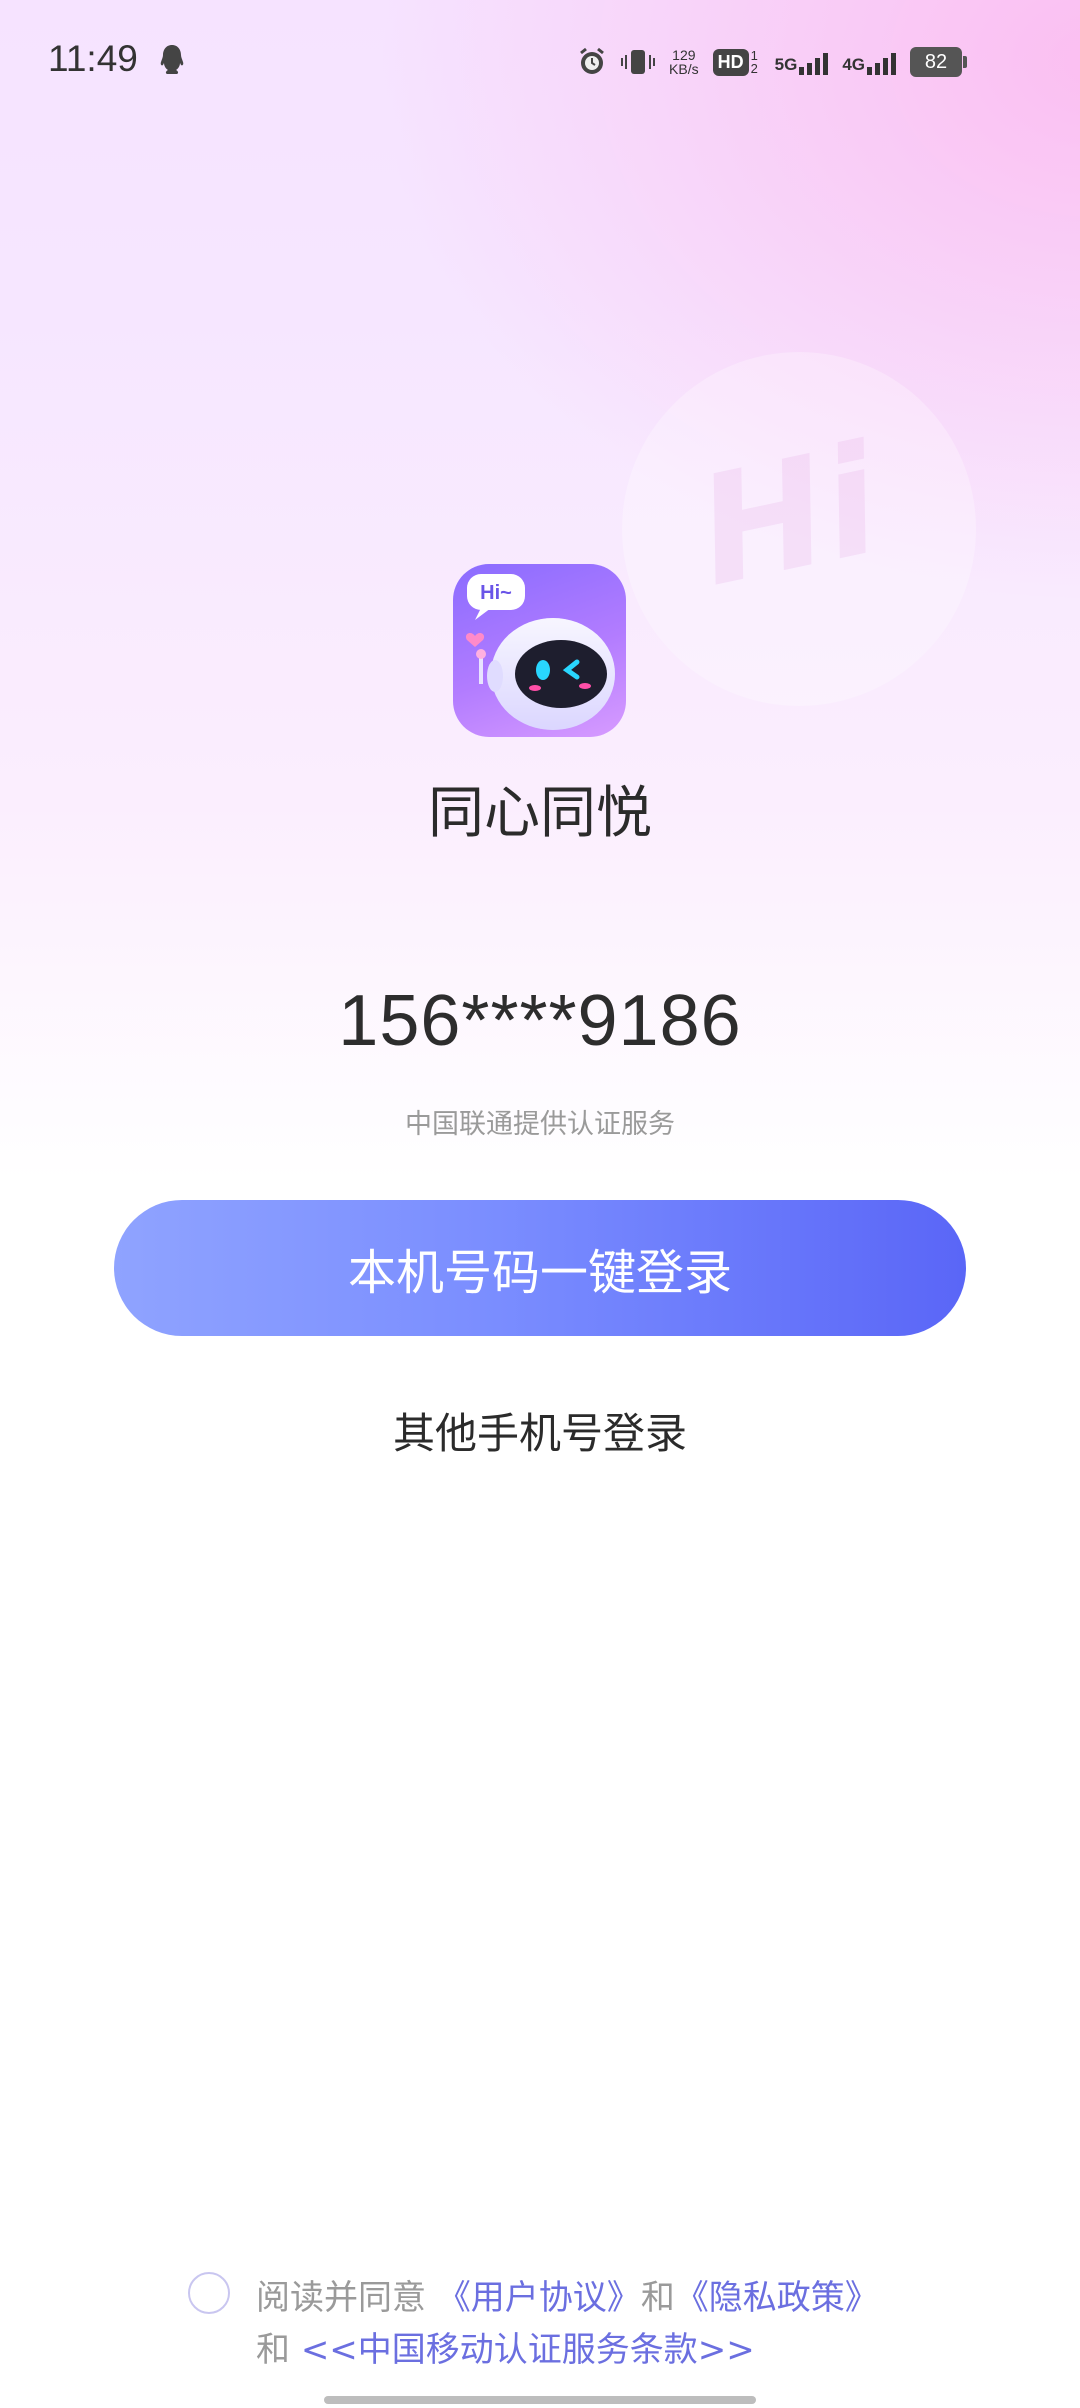 The height and width of the screenshot is (2408, 1080). I want to click on signal-5g: 5G, so click(802, 62).